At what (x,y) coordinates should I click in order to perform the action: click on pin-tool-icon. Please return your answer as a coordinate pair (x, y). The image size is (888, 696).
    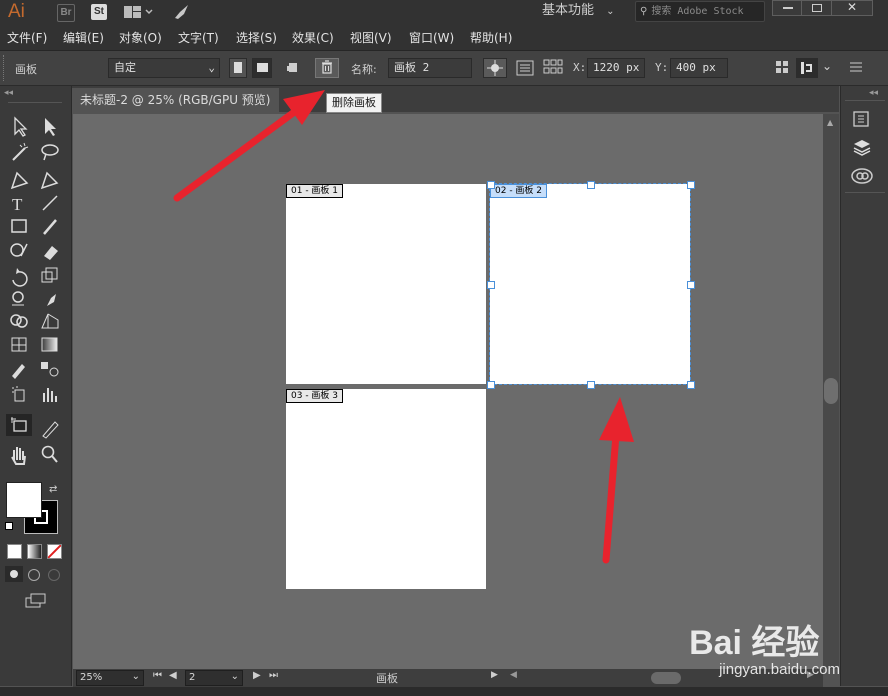
    Looking at the image, I should click on (51, 300).